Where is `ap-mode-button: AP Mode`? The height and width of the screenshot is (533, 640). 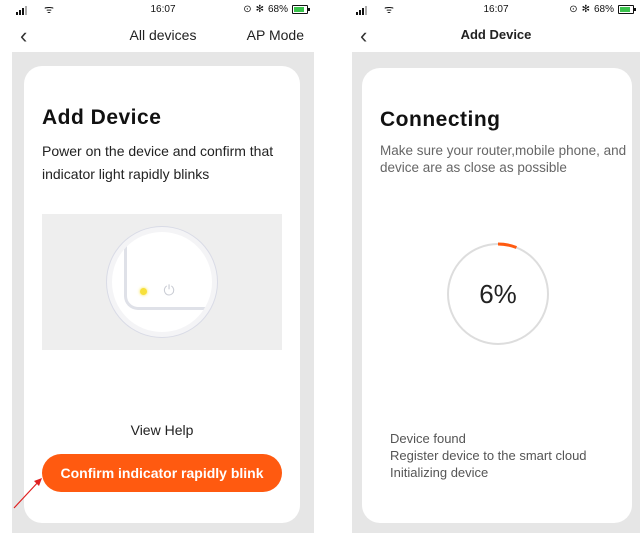 ap-mode-button: AP Mode is located at coordinates (275, 35).